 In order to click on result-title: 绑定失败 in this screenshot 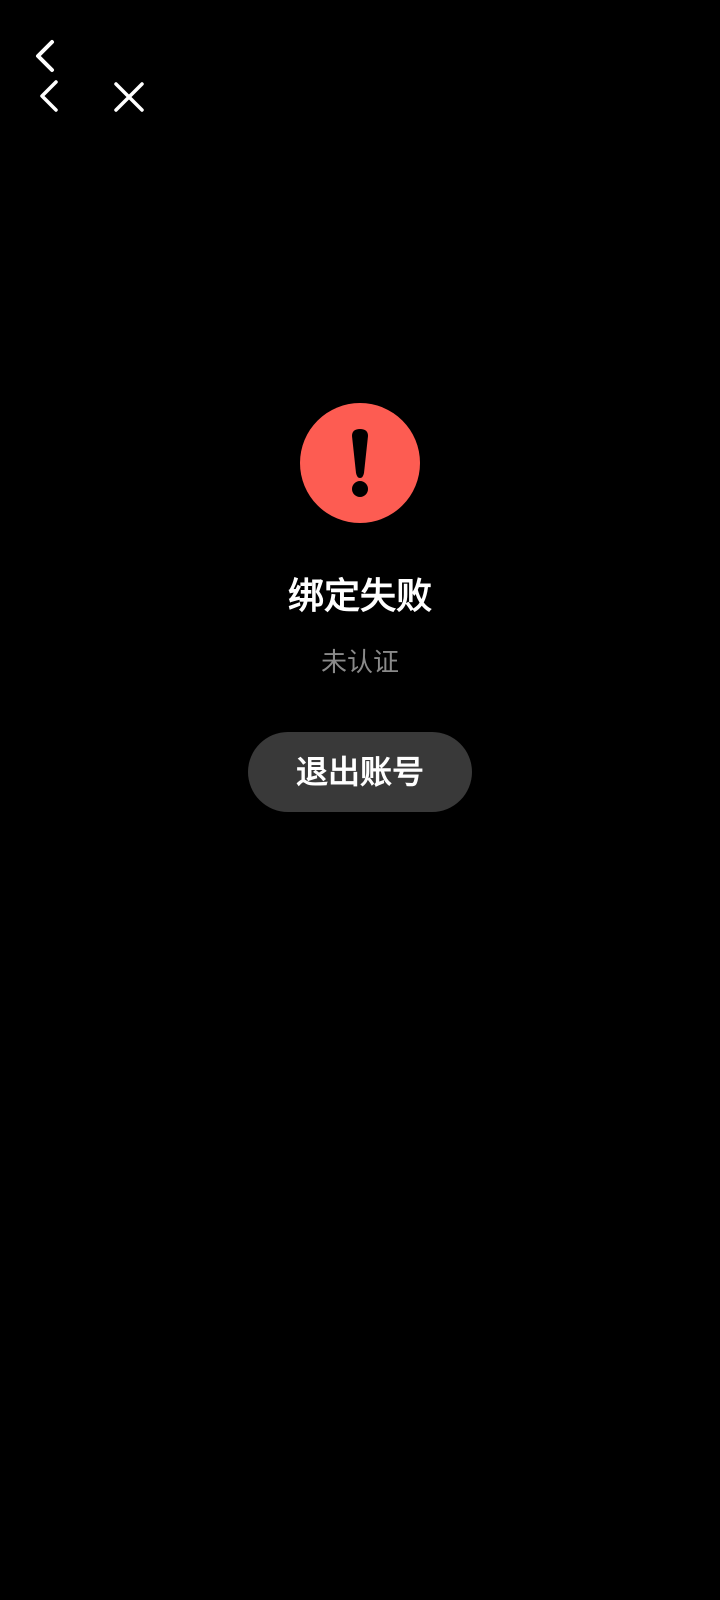, I will do `click(359, 596)`.